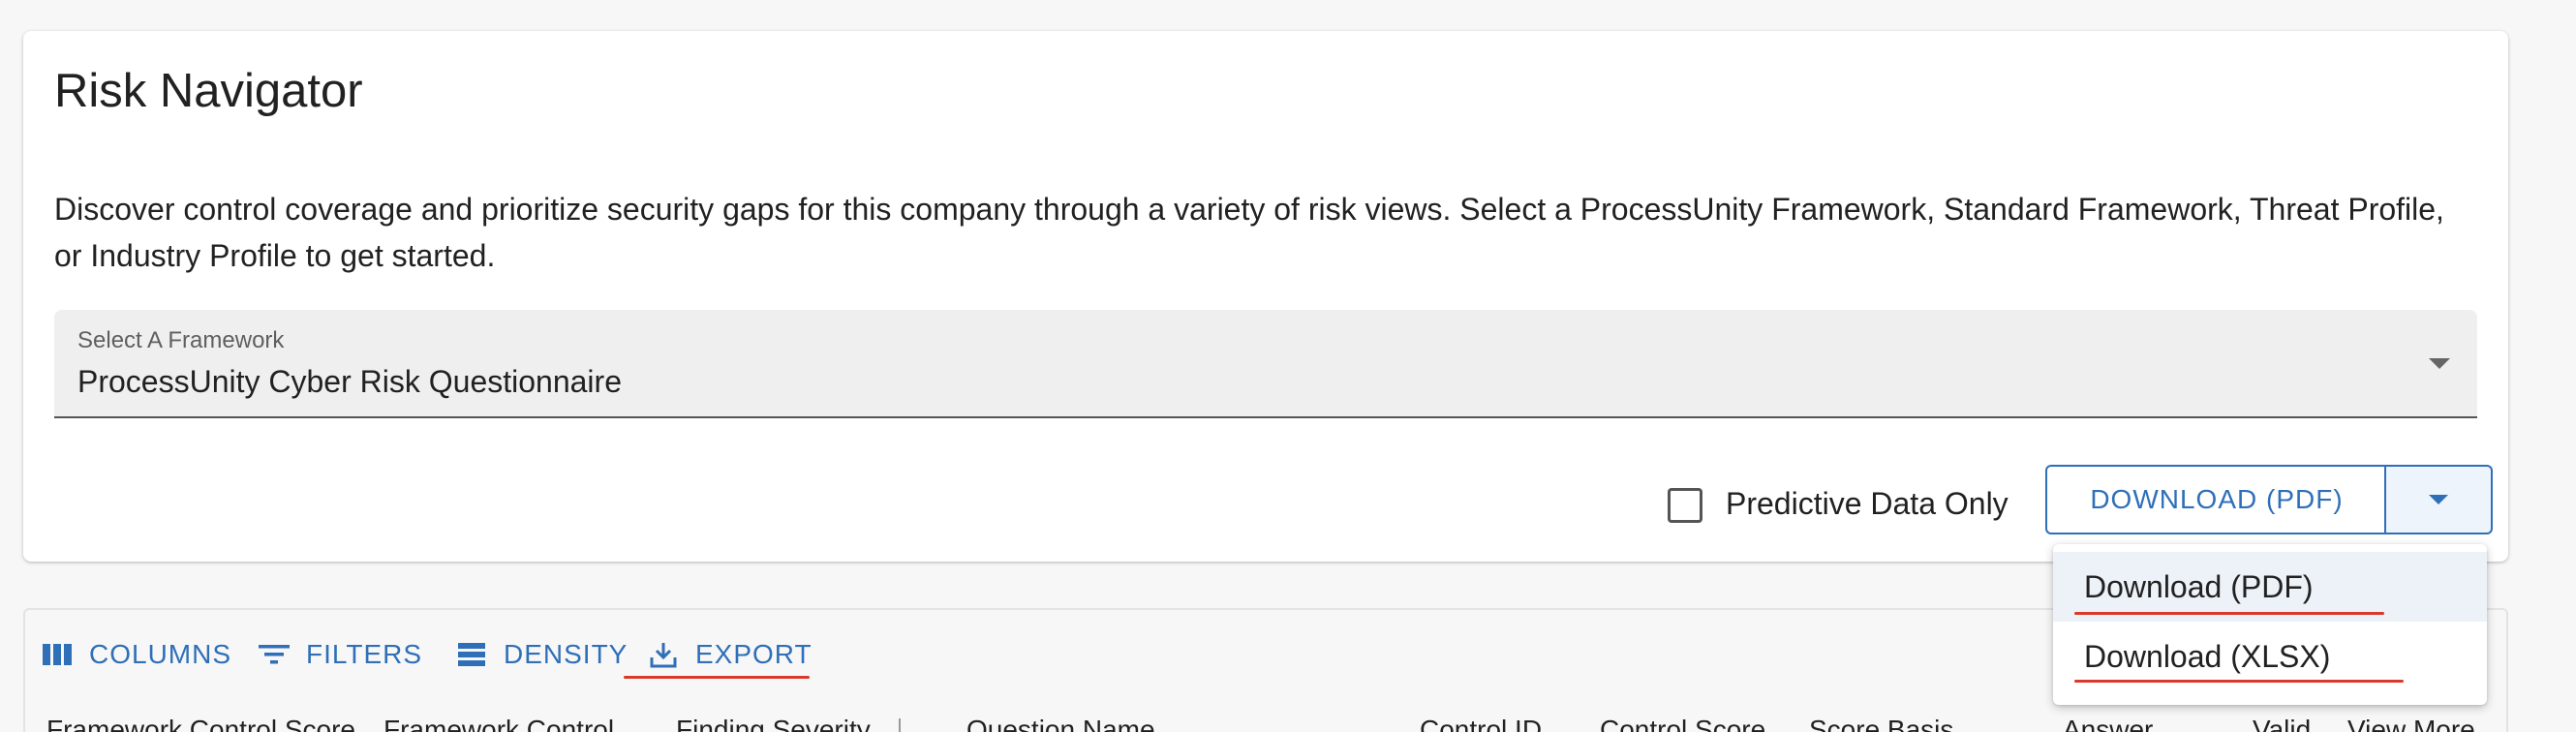 Image resolution: width=2576 pixels, height=732 pixels. I want to click on columns-label: COLUMNS, so click(160, 654).